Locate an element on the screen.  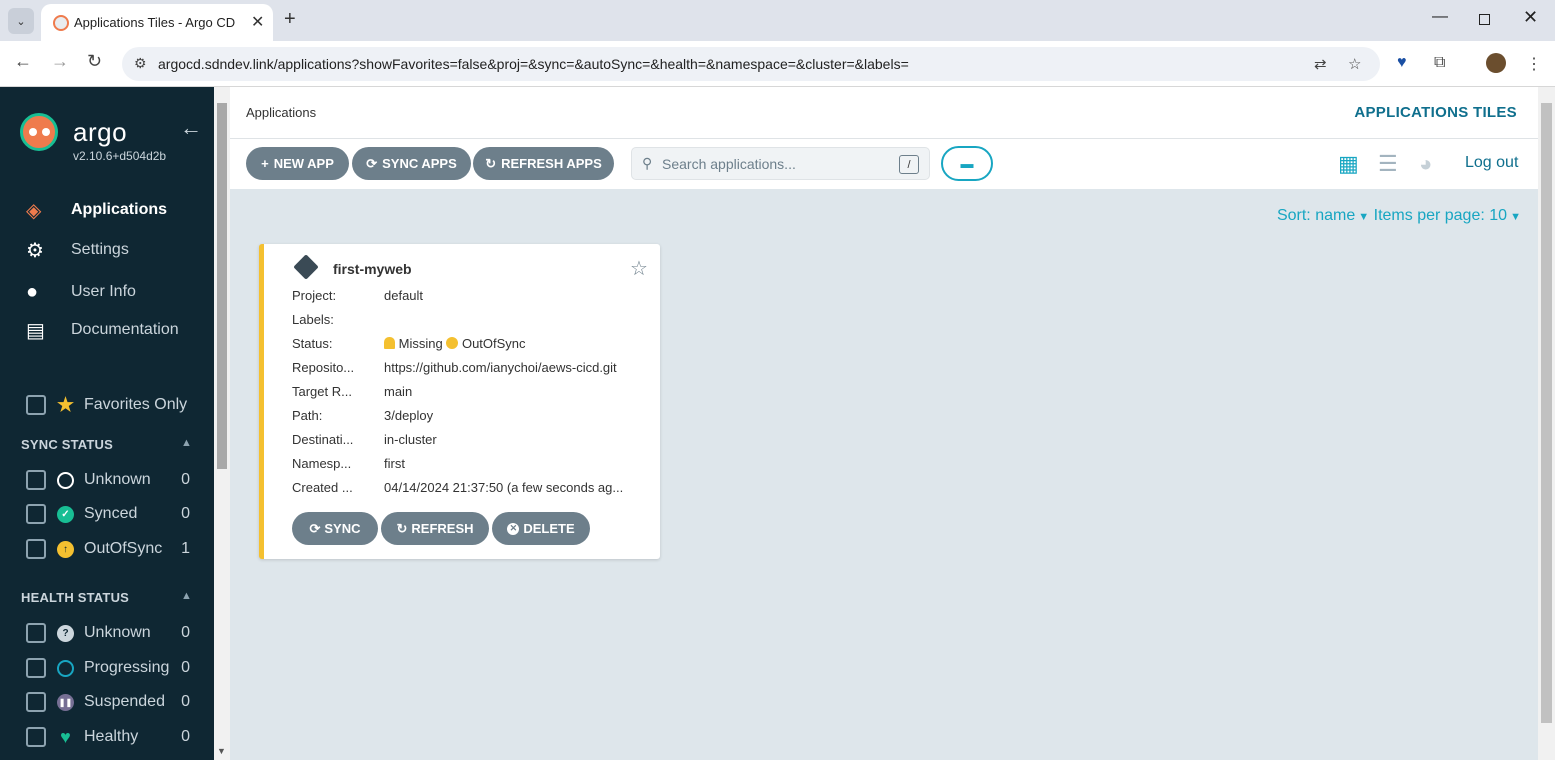
filter-health-suspended: ❚❚ Suspended 0 is located at coordinates (111, 702).